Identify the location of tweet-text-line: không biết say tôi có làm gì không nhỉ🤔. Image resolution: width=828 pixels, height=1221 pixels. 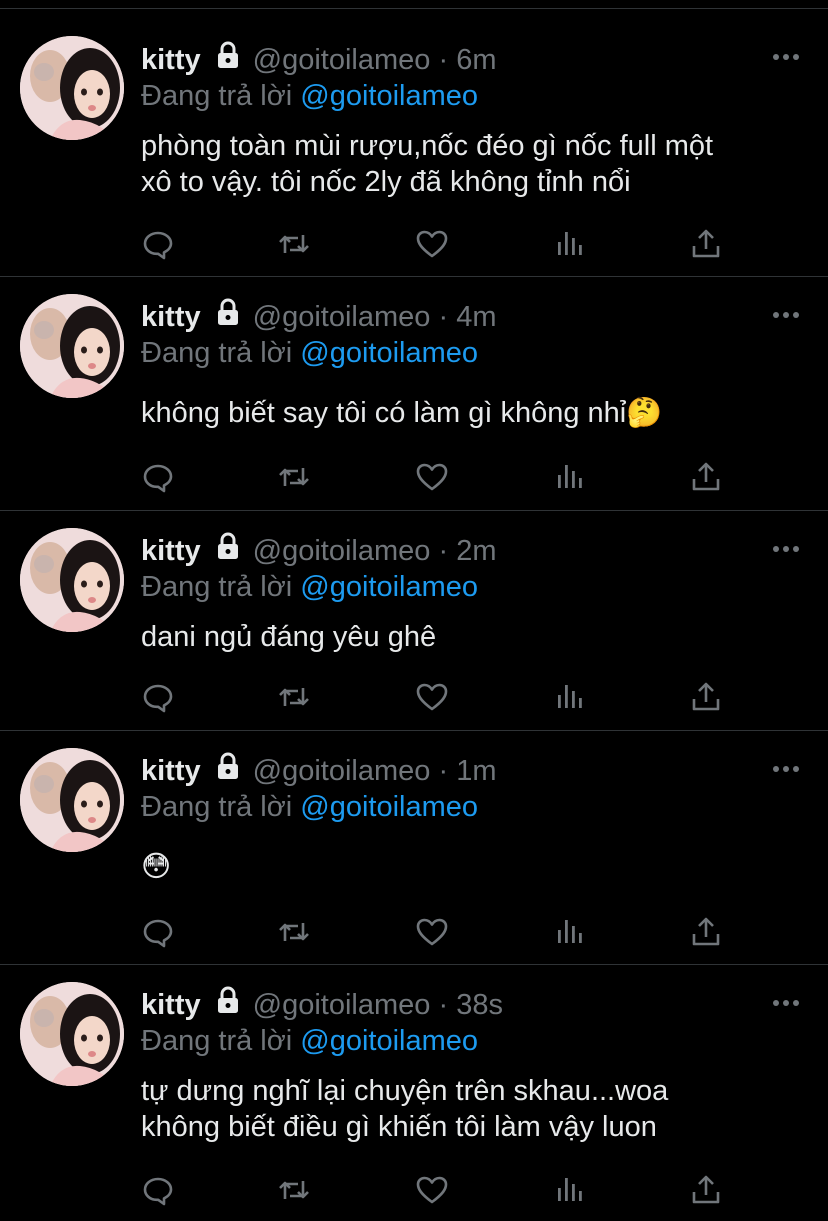
(402, 413).